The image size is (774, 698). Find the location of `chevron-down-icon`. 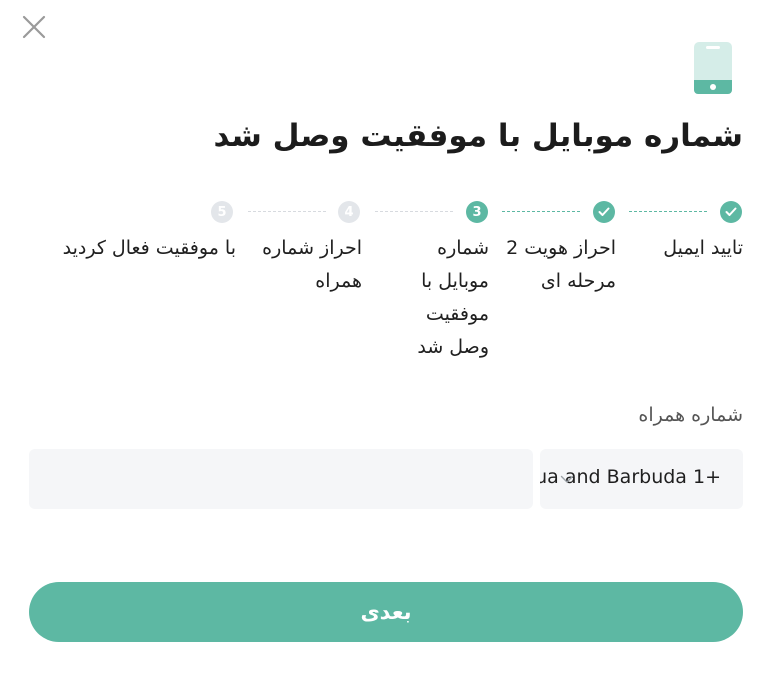

chevron-down-icon is located at coordinates (567, 479).